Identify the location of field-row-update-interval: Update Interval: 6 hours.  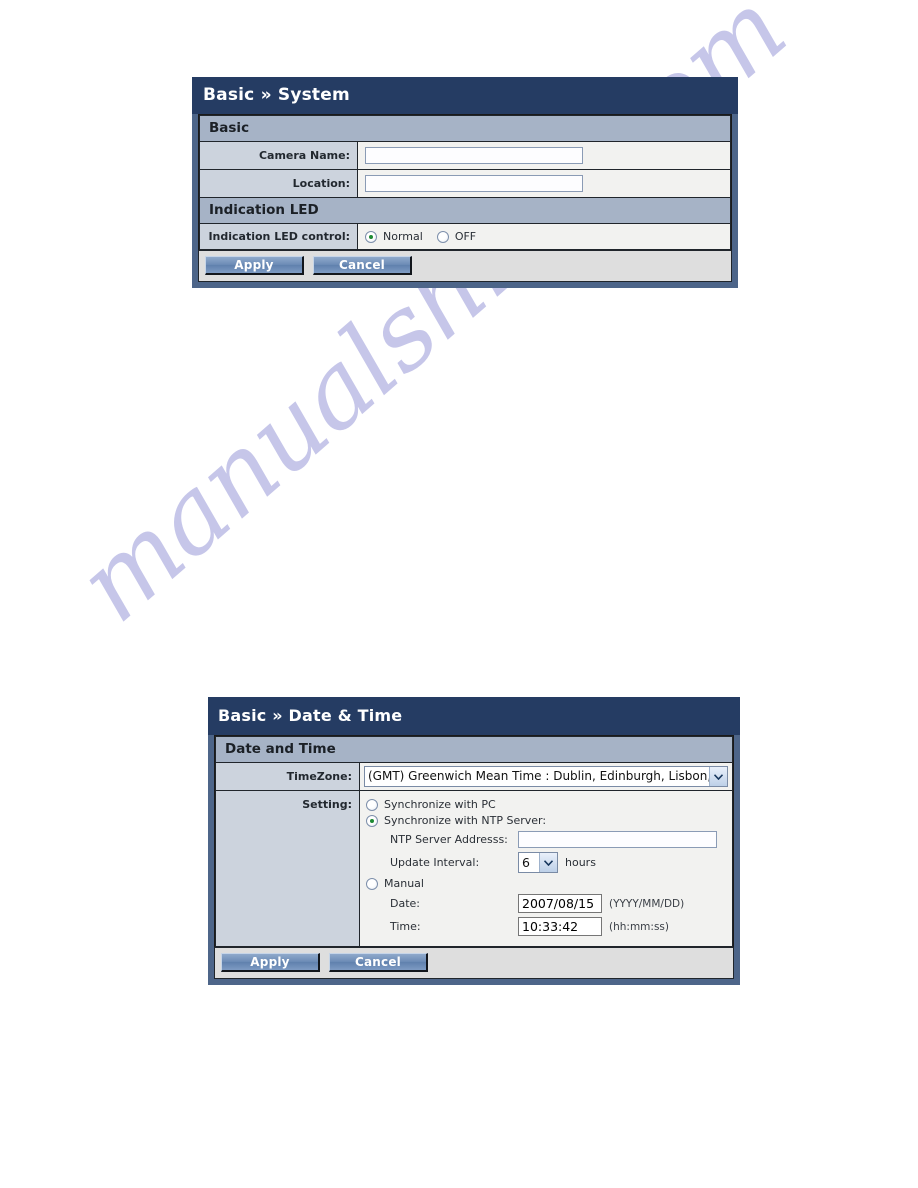
(549, 862).